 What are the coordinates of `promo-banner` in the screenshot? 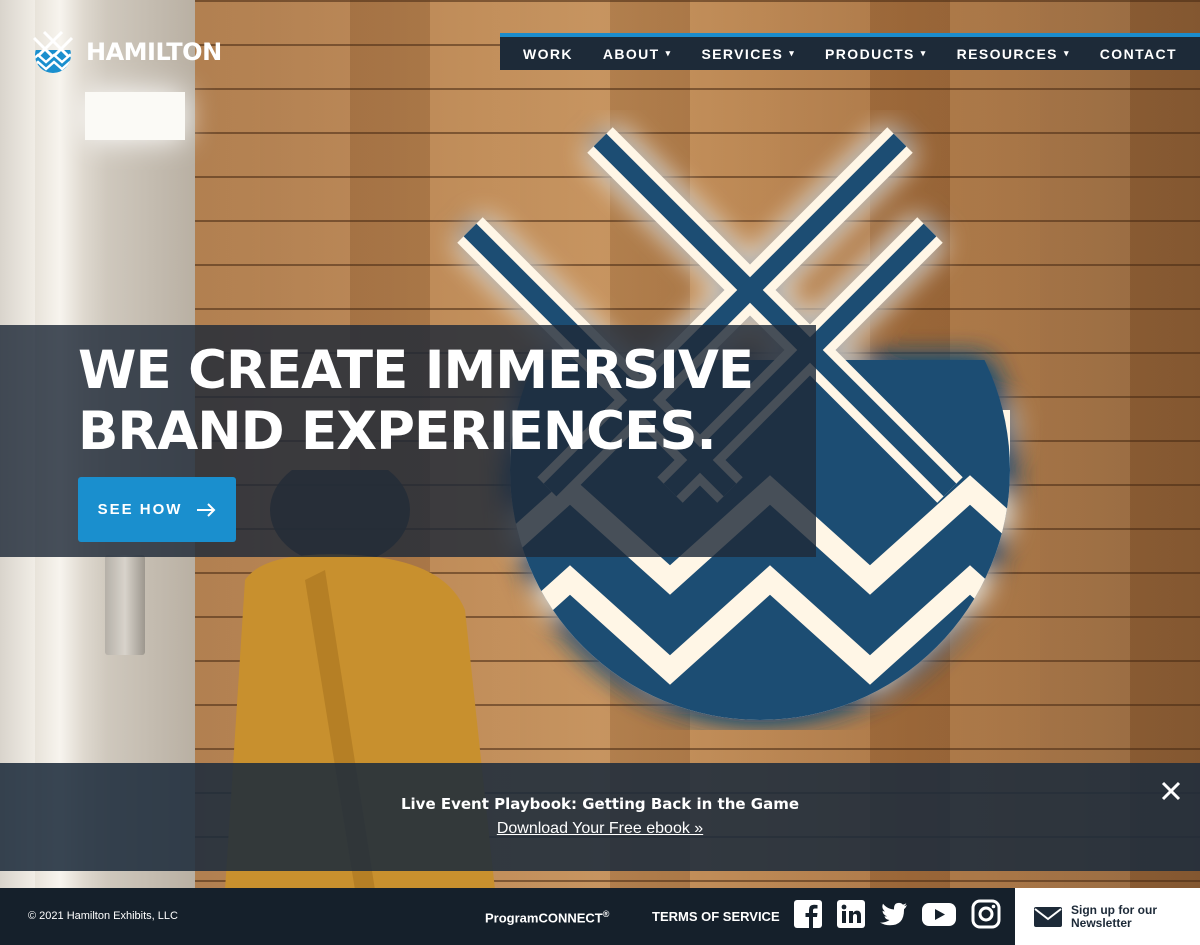 It's located at (600, 817).